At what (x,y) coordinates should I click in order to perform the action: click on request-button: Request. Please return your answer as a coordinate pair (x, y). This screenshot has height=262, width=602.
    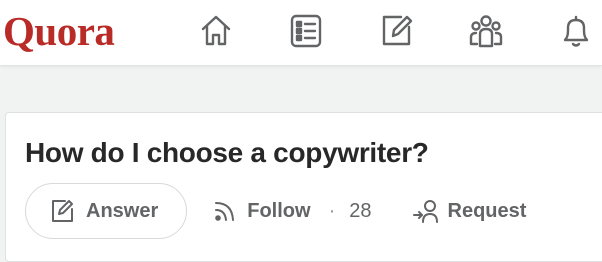
    Looking at the image, I should click on (469, 211).